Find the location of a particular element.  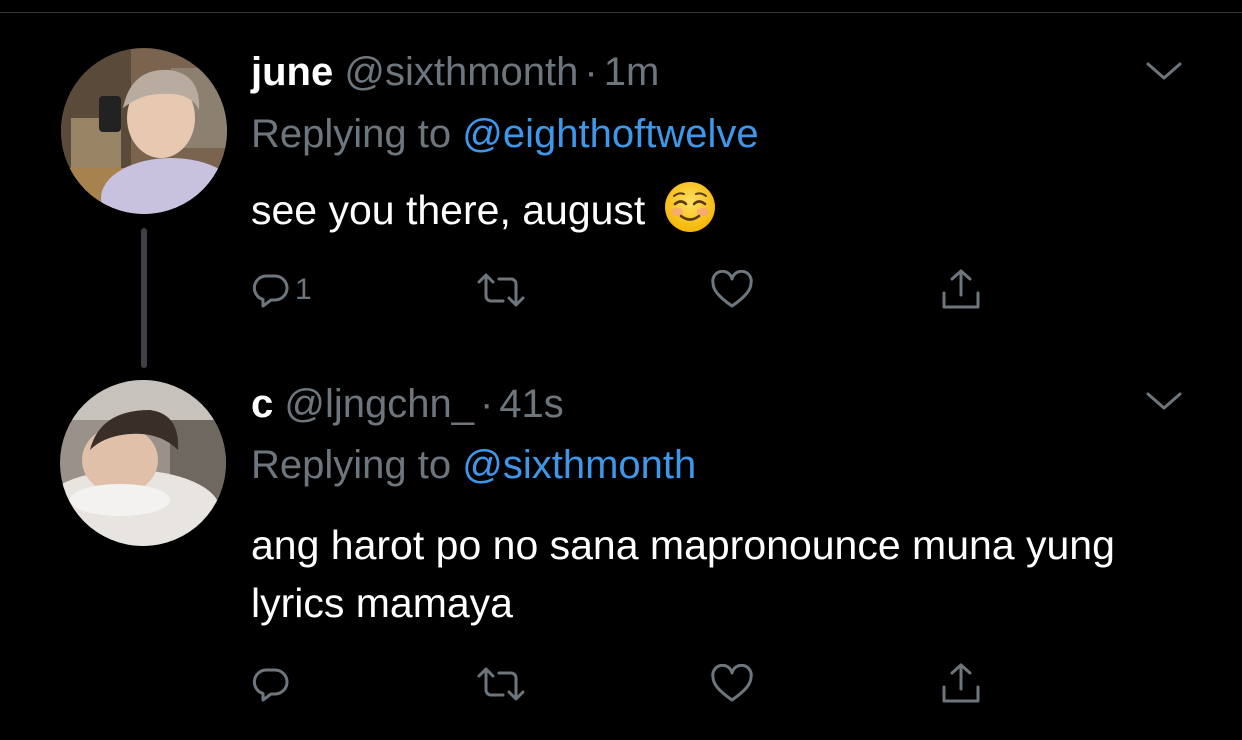

reply-button: 1 is located at coordinates (281, 290).